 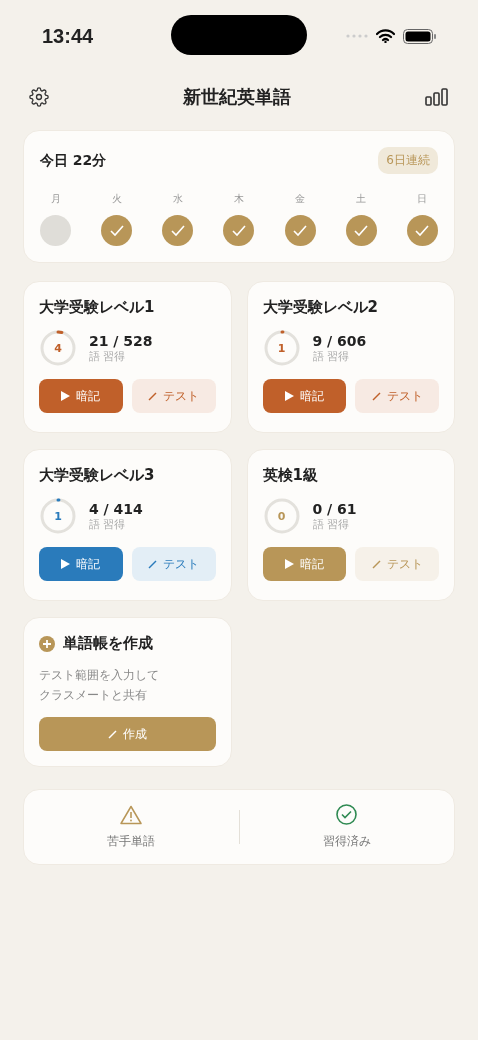 What do you see at coordinates (346, 827) in the screenshot?
I see `shortcut-link: 習得済み` at bounding box center [346, 827].